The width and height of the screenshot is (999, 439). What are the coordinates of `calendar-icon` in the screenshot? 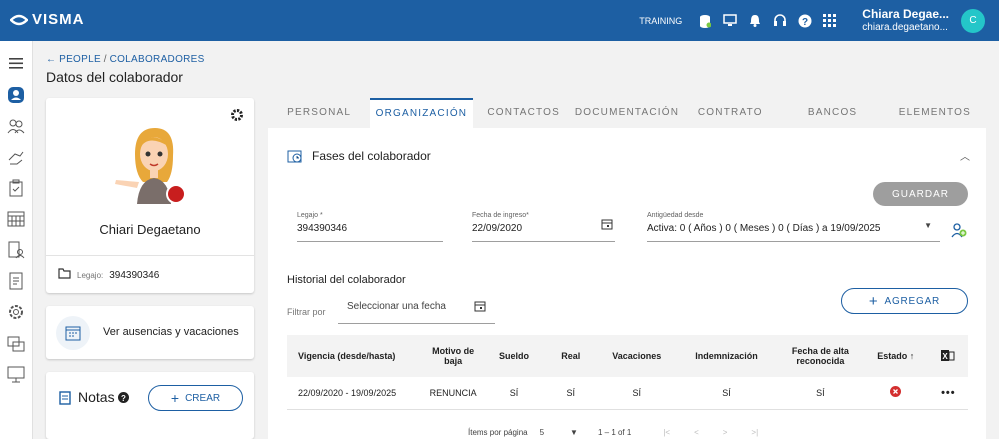 It's located at (73, 333).